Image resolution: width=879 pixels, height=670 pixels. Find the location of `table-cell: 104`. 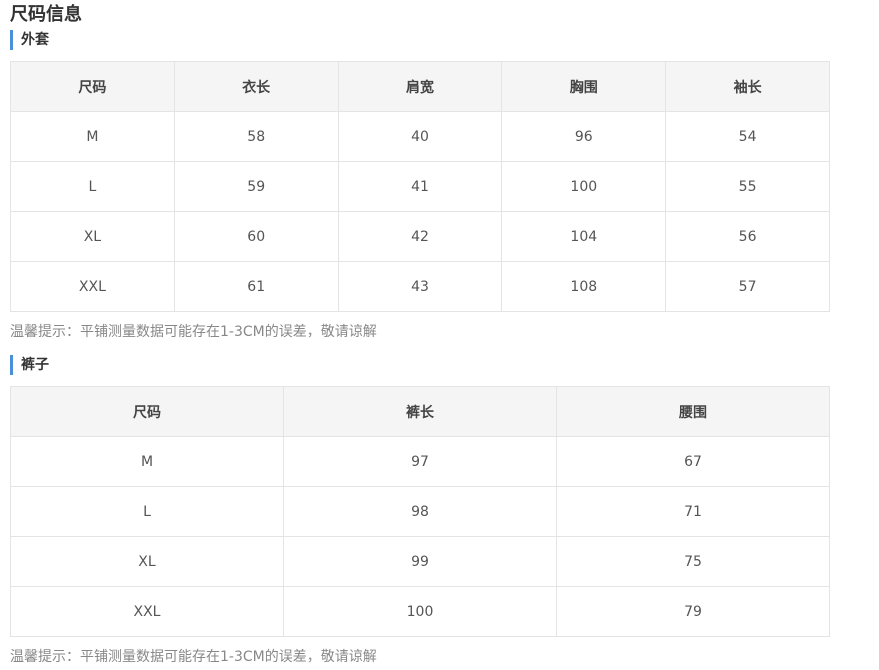

table-cell: 104 is located at coordinates (584, 236).